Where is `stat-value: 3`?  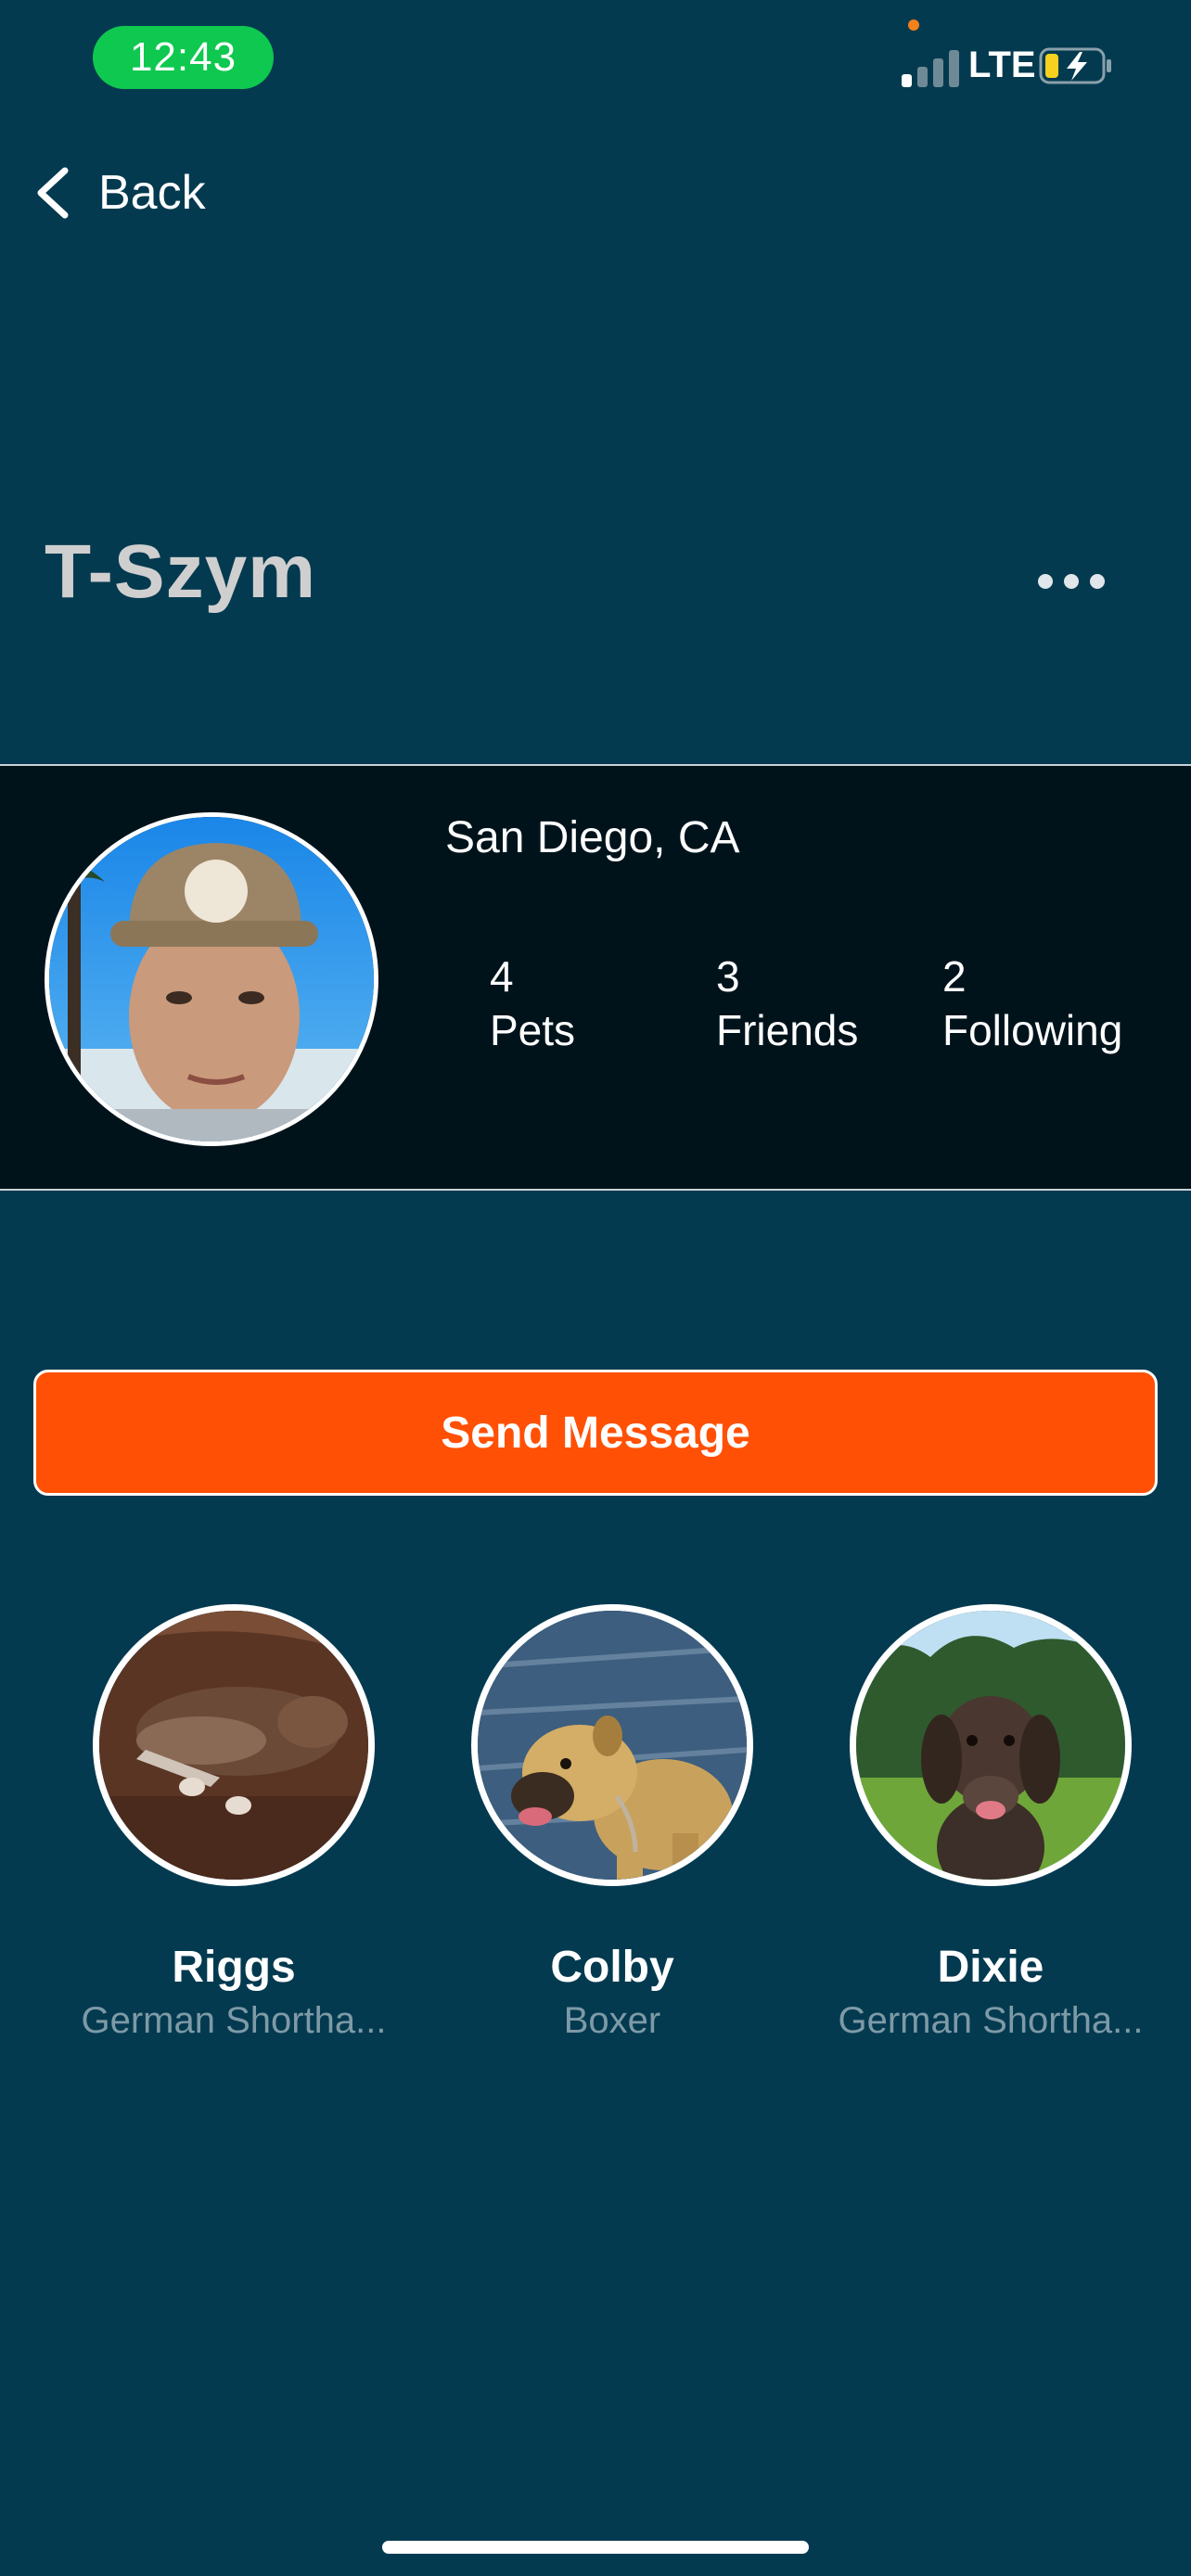 stat-value: 3 is located at coordinates (728, 977).